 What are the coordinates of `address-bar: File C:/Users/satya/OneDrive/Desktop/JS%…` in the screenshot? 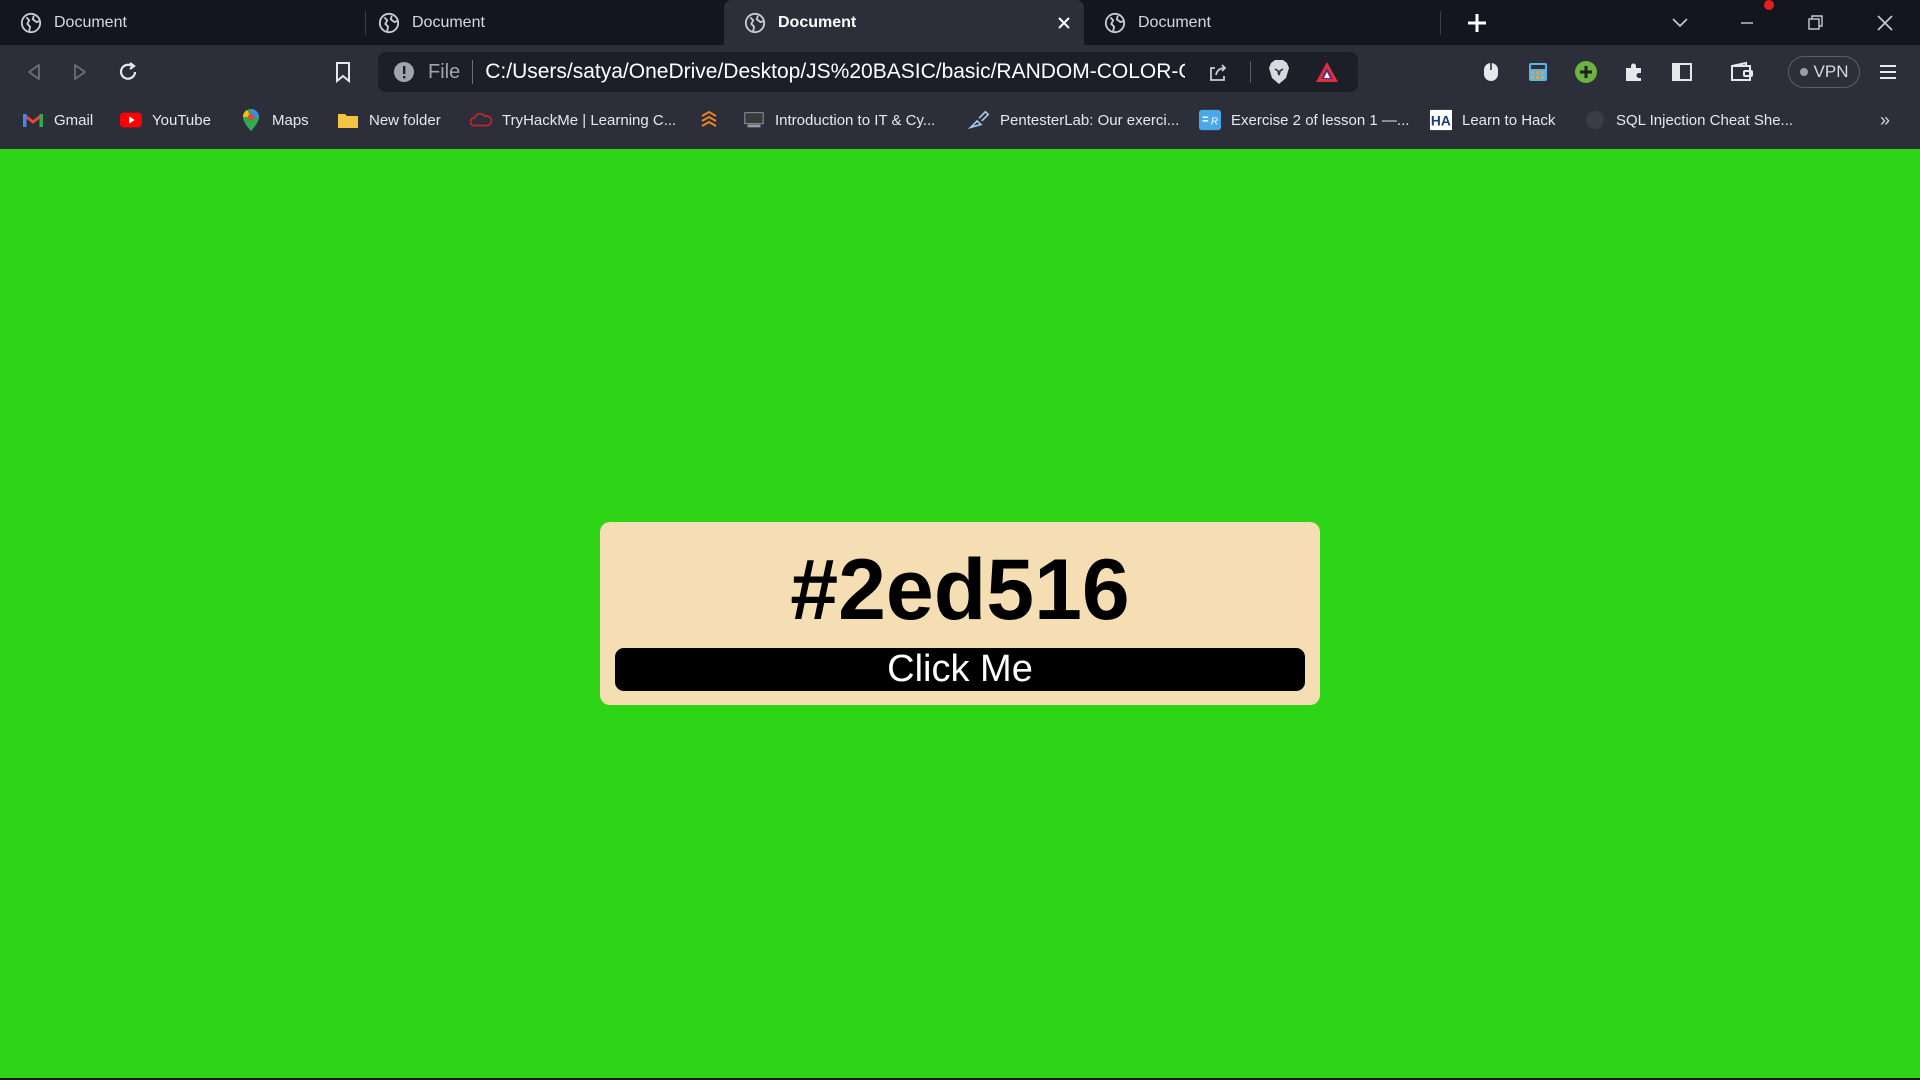 It's located at (868, 72).